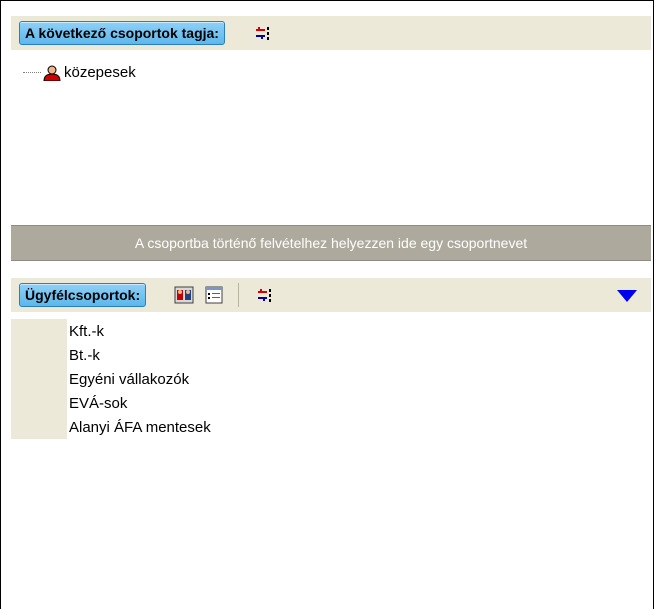 This screenshot has height=609, width=656. Describe the element at coordinates (128, 355) in the screenshot. I see `list-item: Bt.-k` at that location.